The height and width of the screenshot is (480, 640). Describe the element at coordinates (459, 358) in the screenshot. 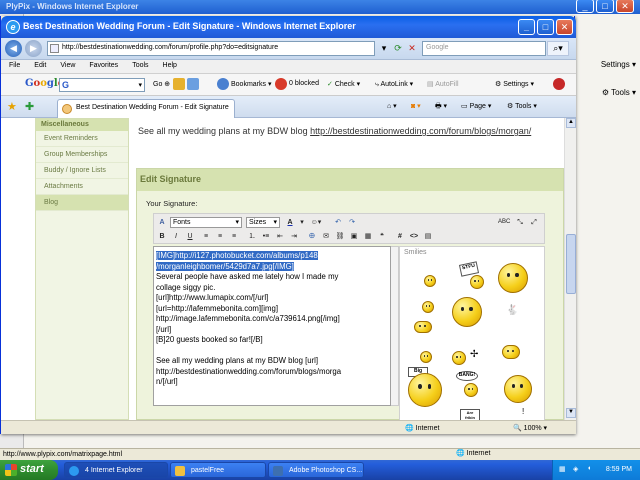

I see `smiley-fan-icon` at that location.